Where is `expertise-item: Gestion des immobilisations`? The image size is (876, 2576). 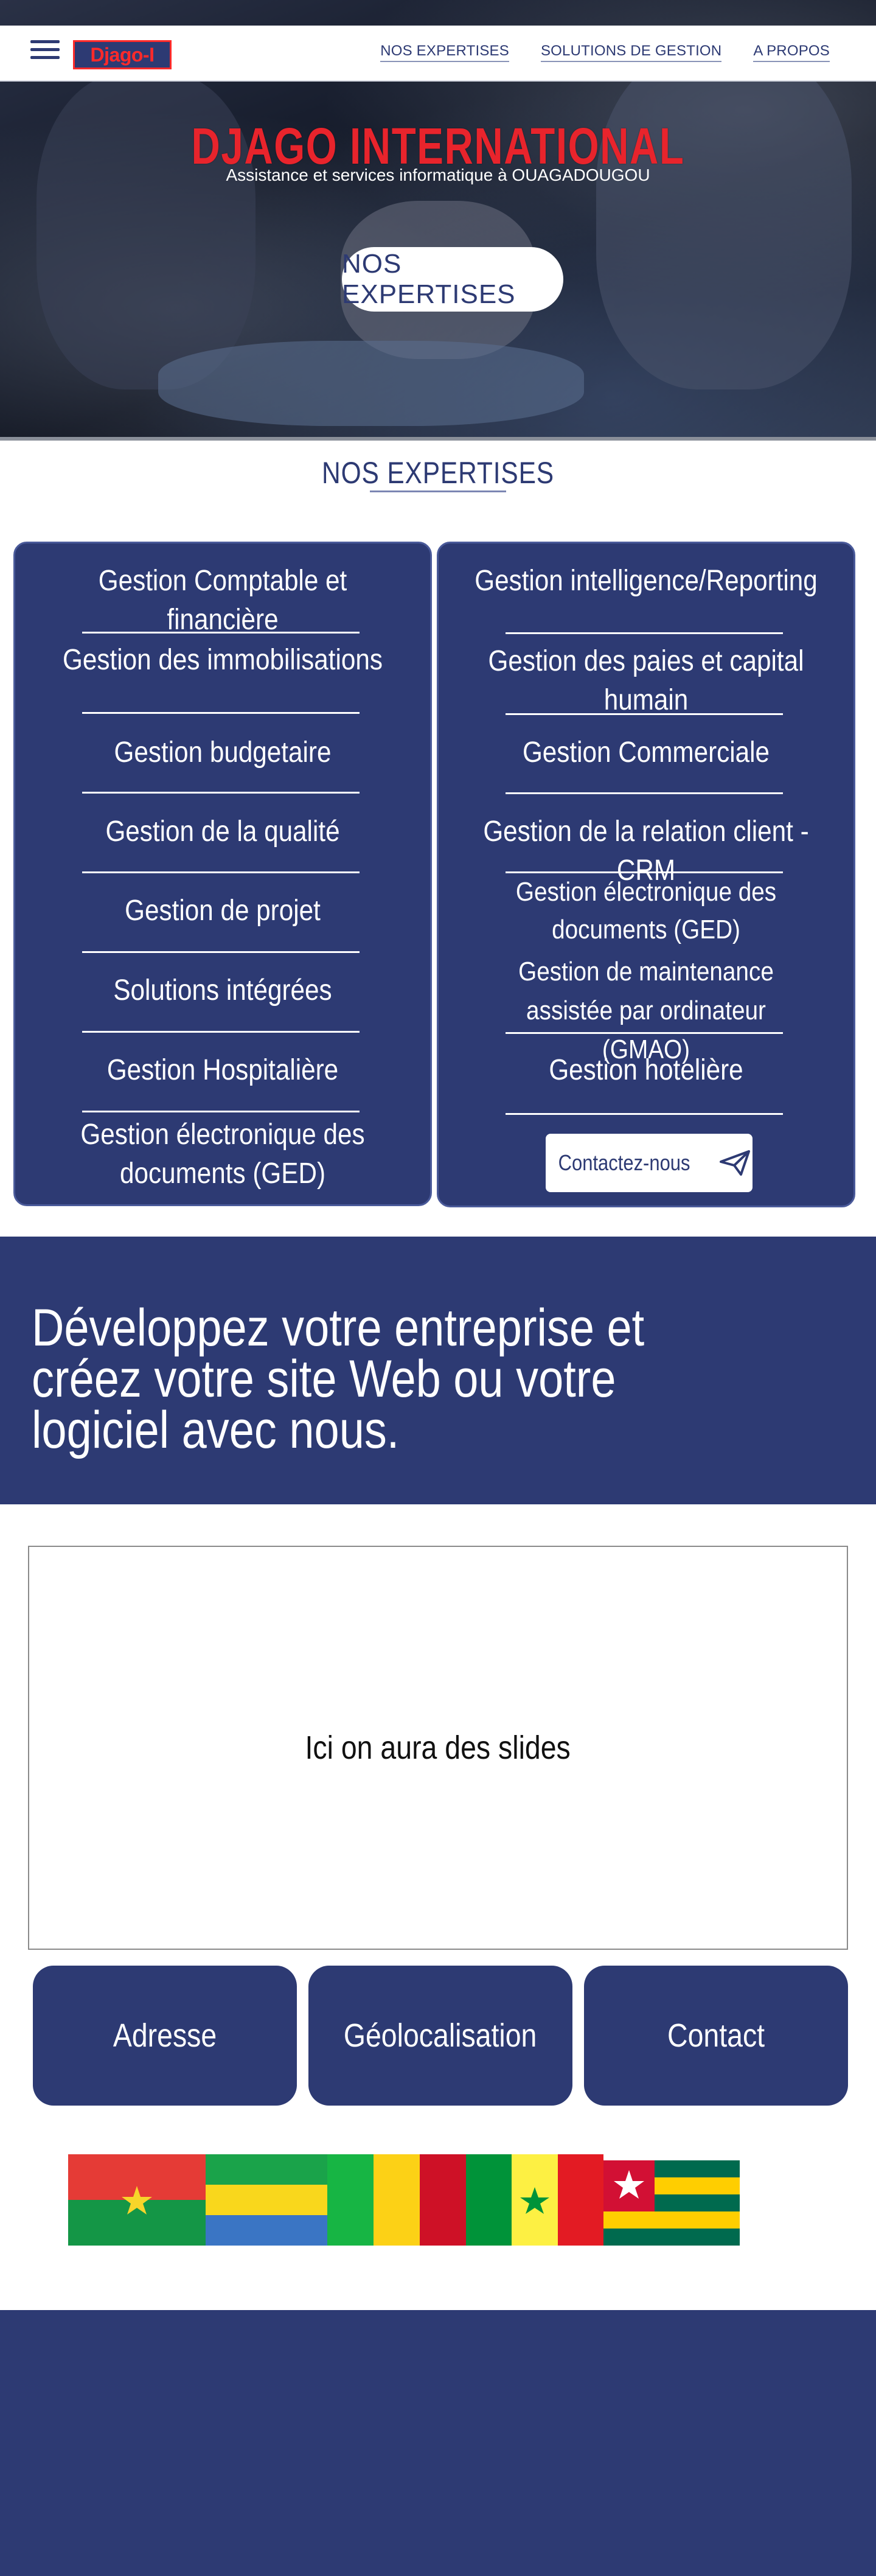
expertise-item: Gestion des immobilisations is located at coordinates (222, 660).